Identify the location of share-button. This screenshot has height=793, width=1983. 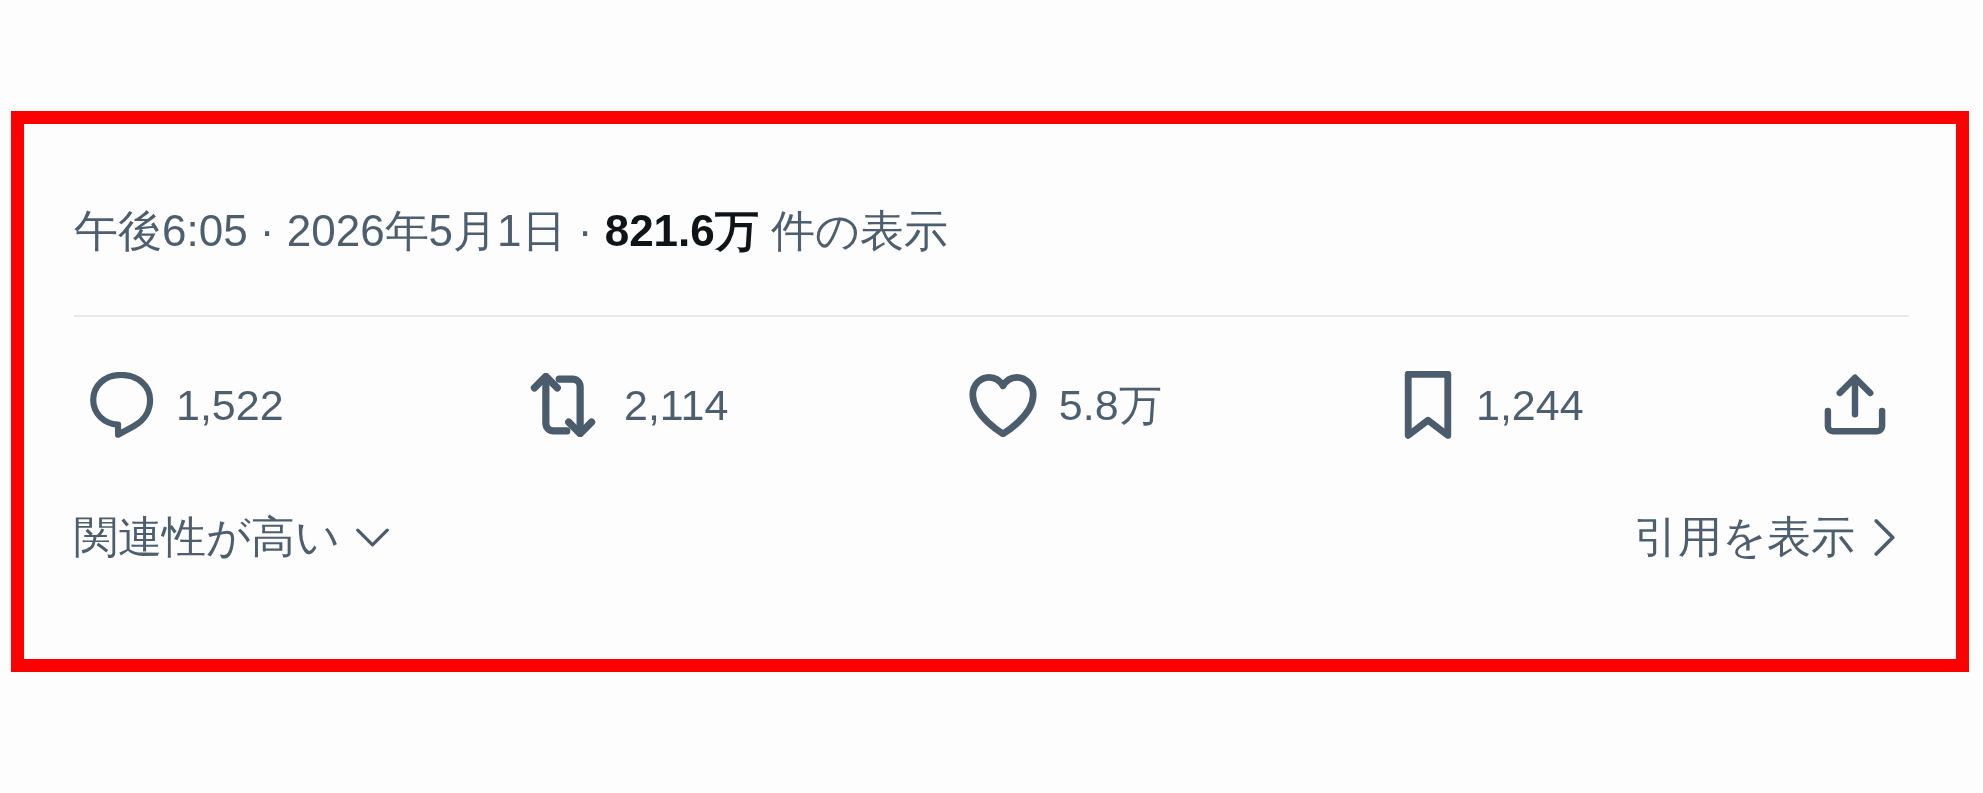
(1855, 405).